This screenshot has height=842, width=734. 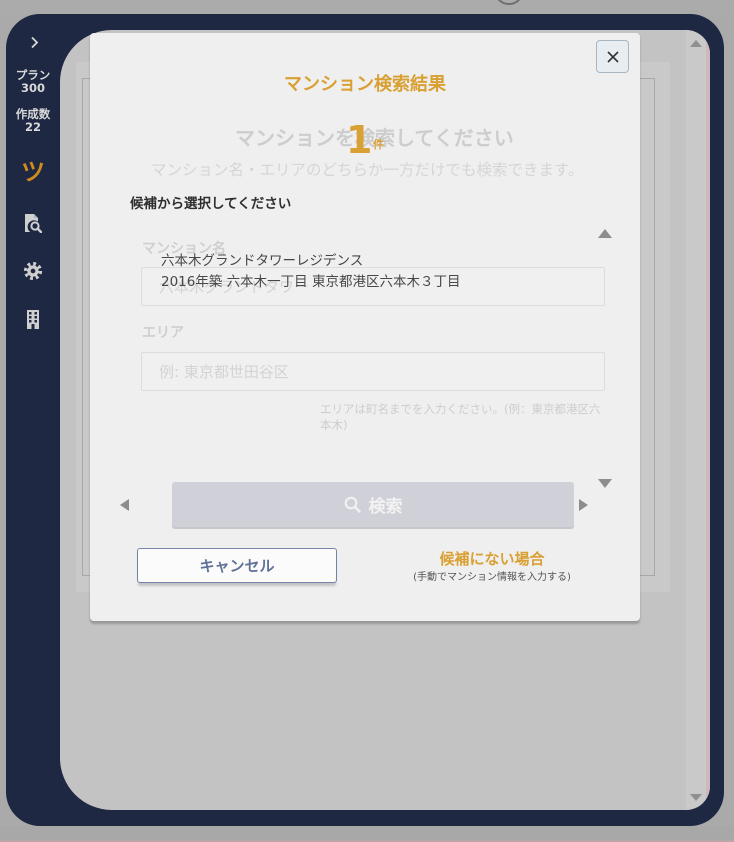 I want to click on close-button, so click(x=612, y=56).